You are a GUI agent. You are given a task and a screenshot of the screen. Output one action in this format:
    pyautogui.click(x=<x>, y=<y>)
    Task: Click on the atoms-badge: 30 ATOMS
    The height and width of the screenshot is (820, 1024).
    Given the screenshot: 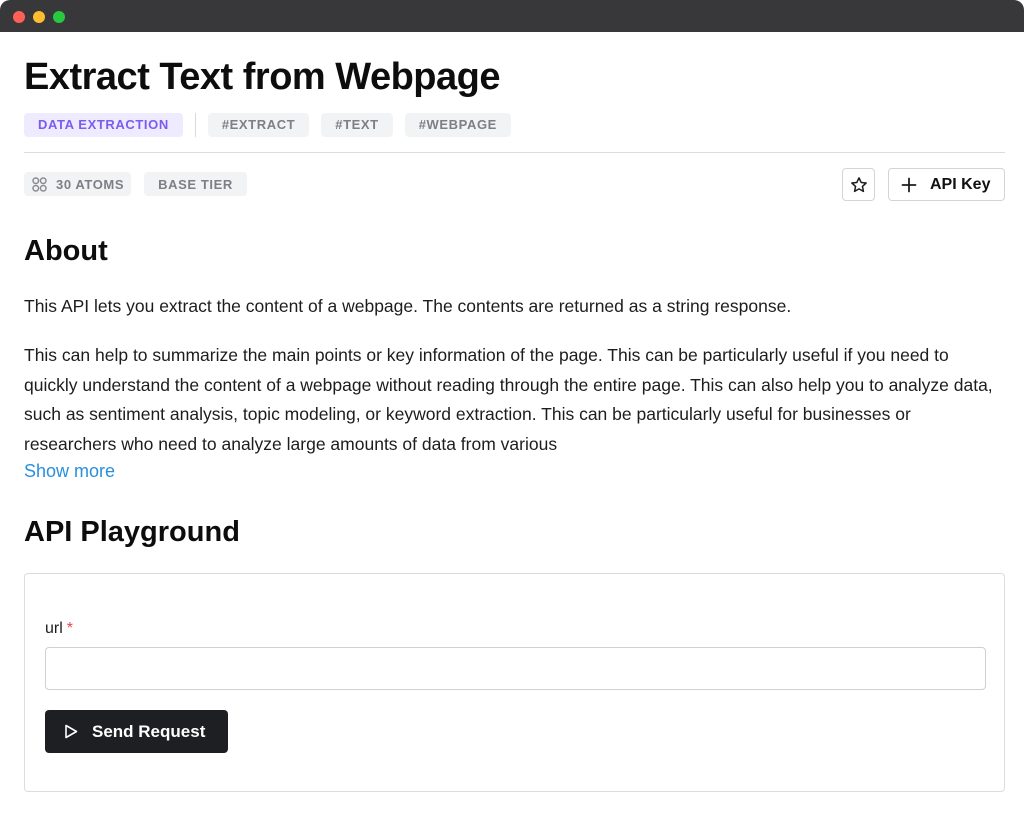 What is the action you would take?
    pyautogui.click(x=78, y=184)
    